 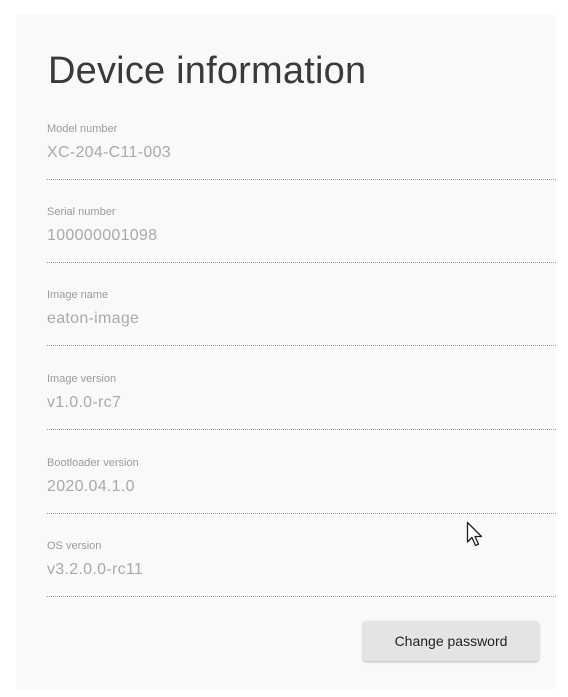 What do you see at coordinates (91, 486) in the screenshot?
I see `bootloader-version-value: 2020.04.1.0` at bounding box center [91, 486].